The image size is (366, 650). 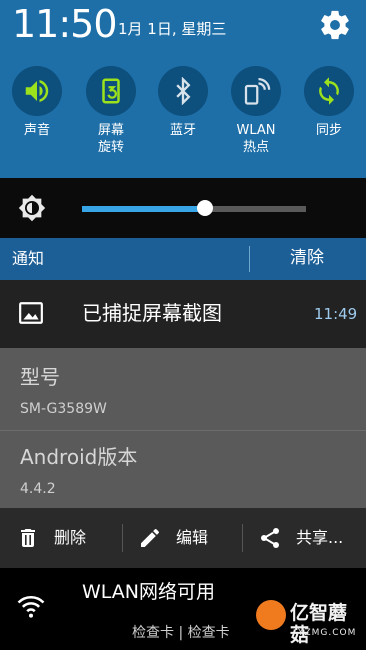 I want to click on trash-icon, so click(x=28, y=538).